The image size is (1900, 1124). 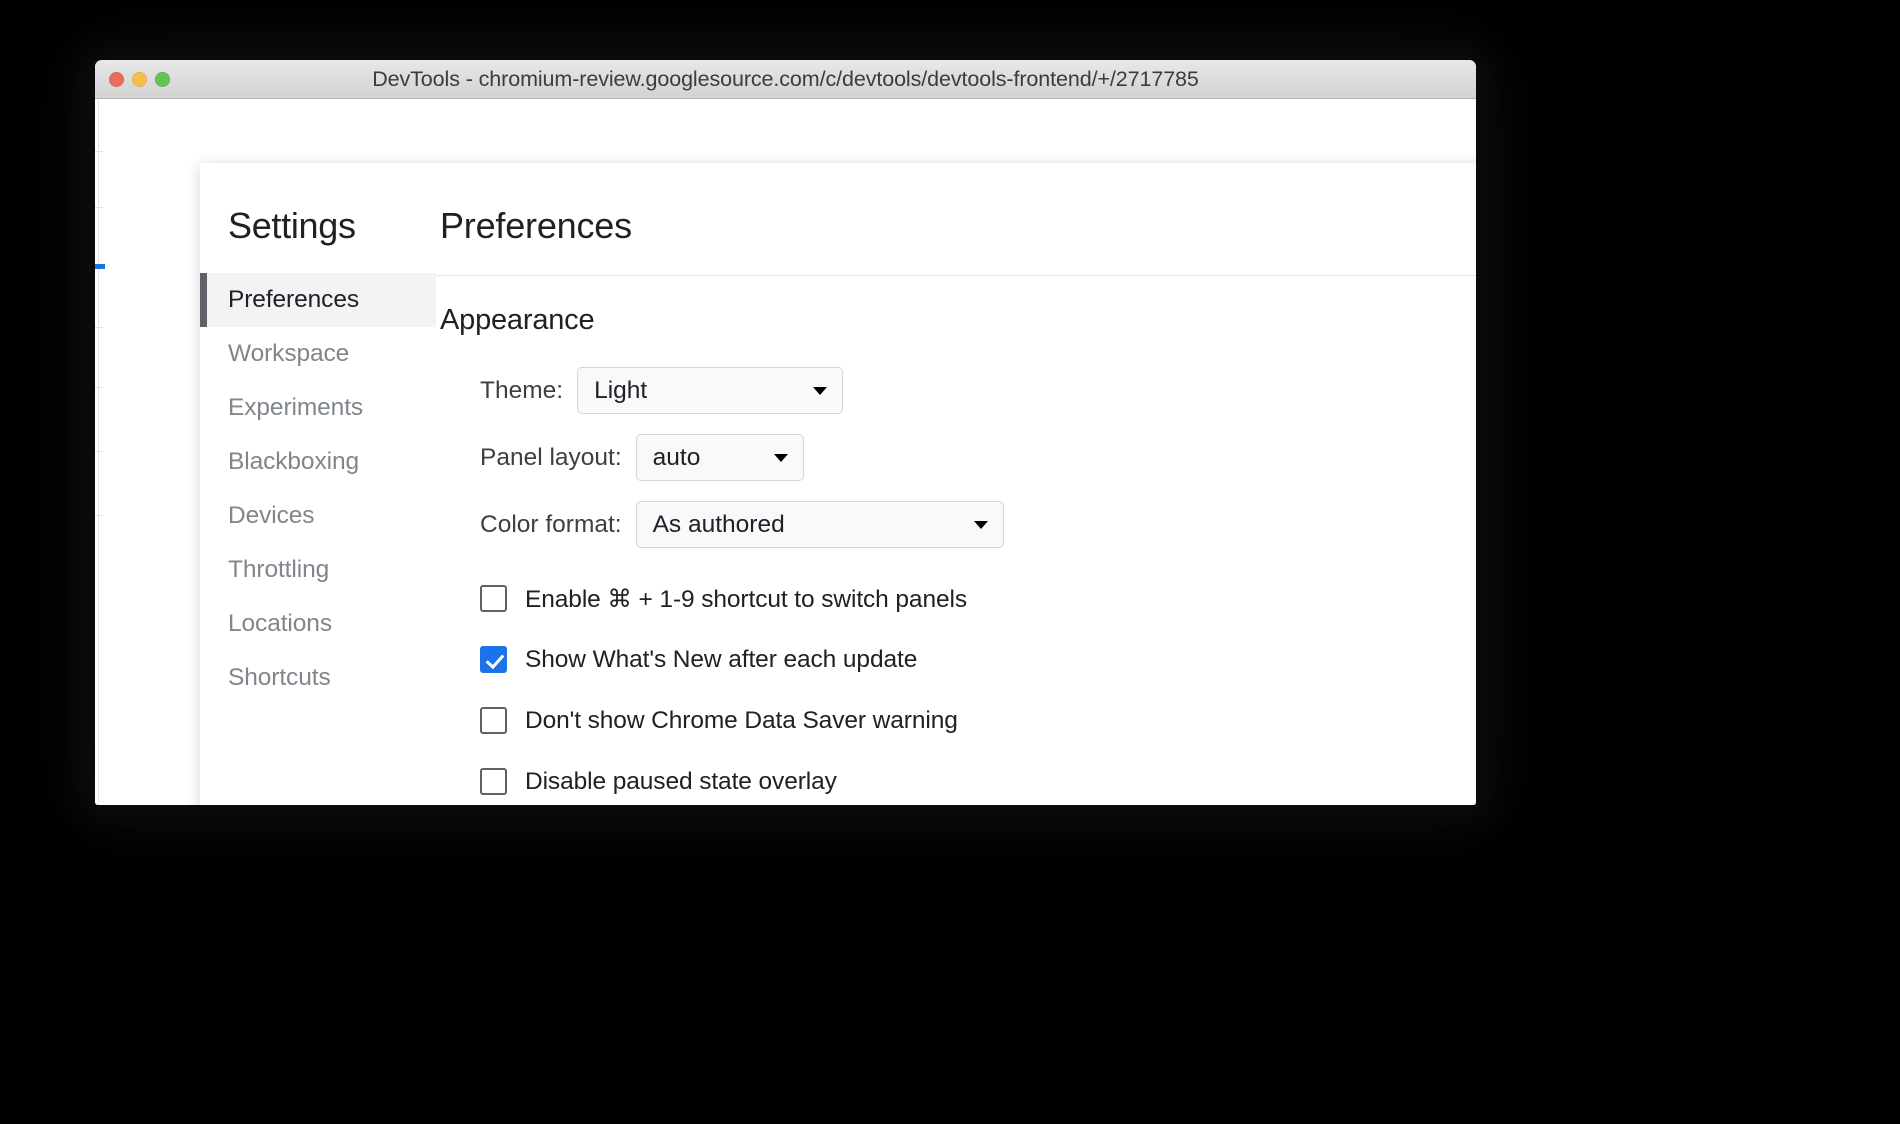 I want to click on checkbox-row-data-saver-warning: Don't show Chrome Data Saver warning, so click(x=958, y=720).